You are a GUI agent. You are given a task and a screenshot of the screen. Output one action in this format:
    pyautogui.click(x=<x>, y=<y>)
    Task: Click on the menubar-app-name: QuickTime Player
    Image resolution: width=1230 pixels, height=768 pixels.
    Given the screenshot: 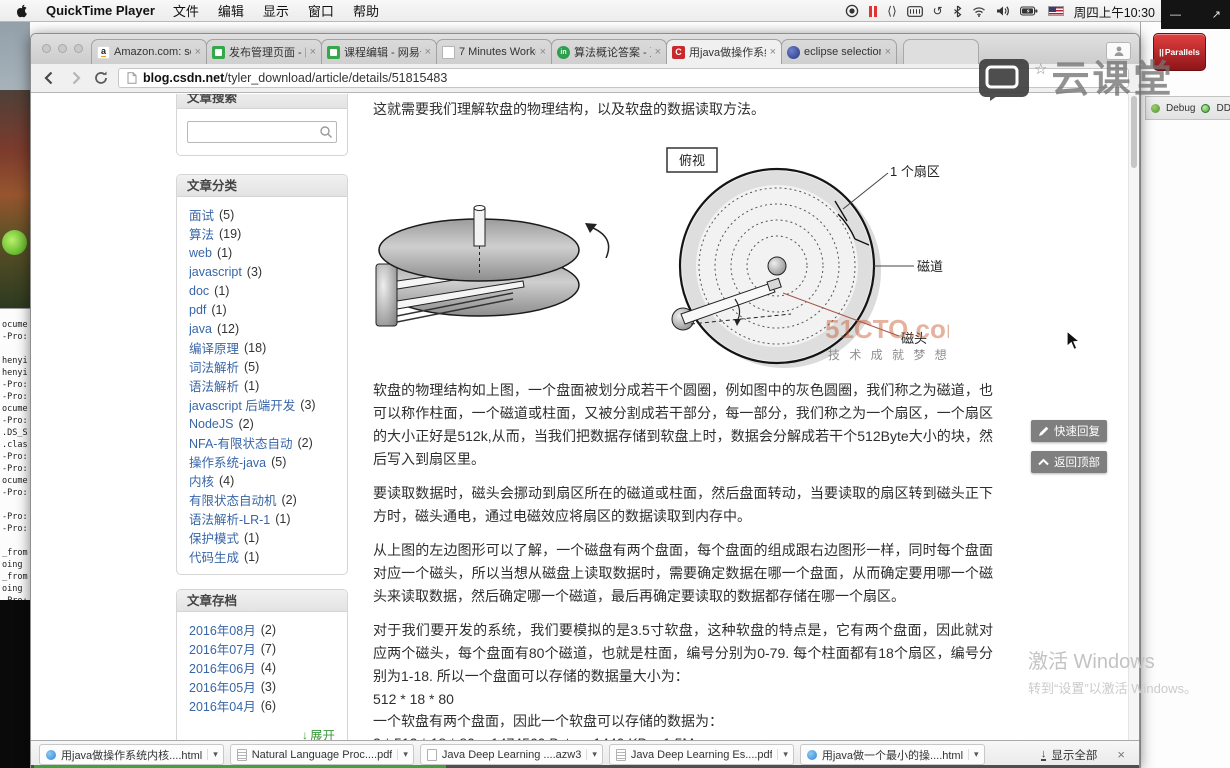 What is the action you would take?
    pyautogui.click(x=100, y=10)
    